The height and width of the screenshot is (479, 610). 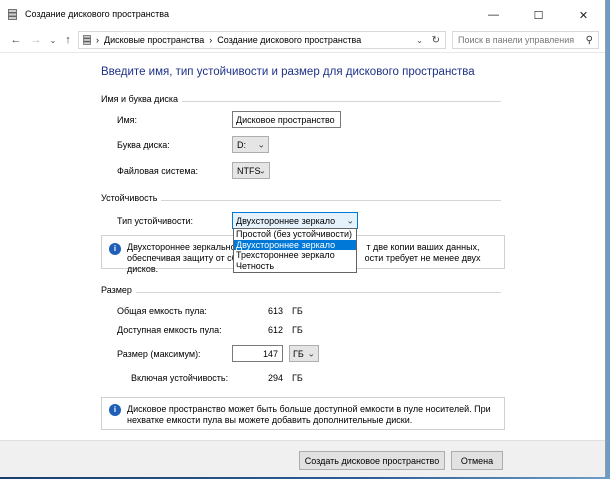 What do you see at coordinates (143, 145) in the screenshot?
I see `drive-letter-label: Буква диска:` at bounding box center [143, 145].